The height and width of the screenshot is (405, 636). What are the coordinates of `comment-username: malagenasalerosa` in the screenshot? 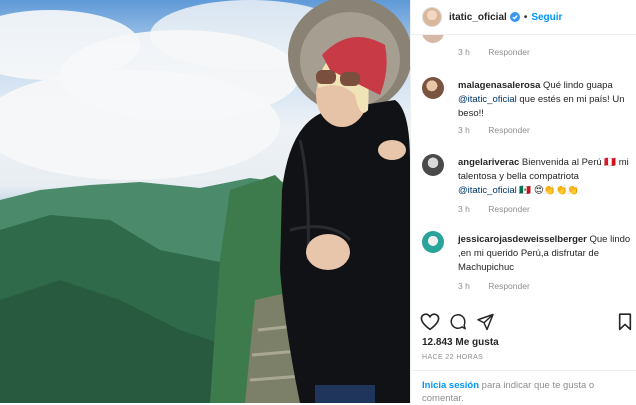 It's located at (499, 85).